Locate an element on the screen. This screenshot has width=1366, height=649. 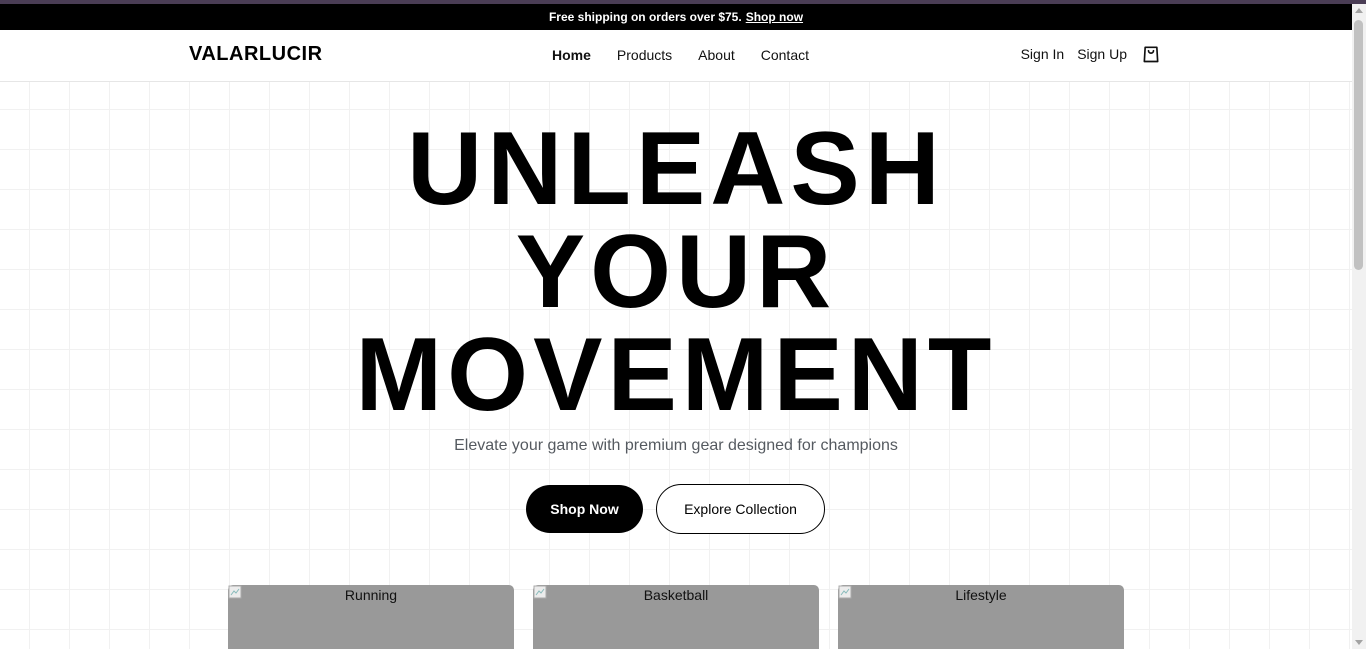
brand-logo: VALARLUCIR is located at coordinates (256, 54).